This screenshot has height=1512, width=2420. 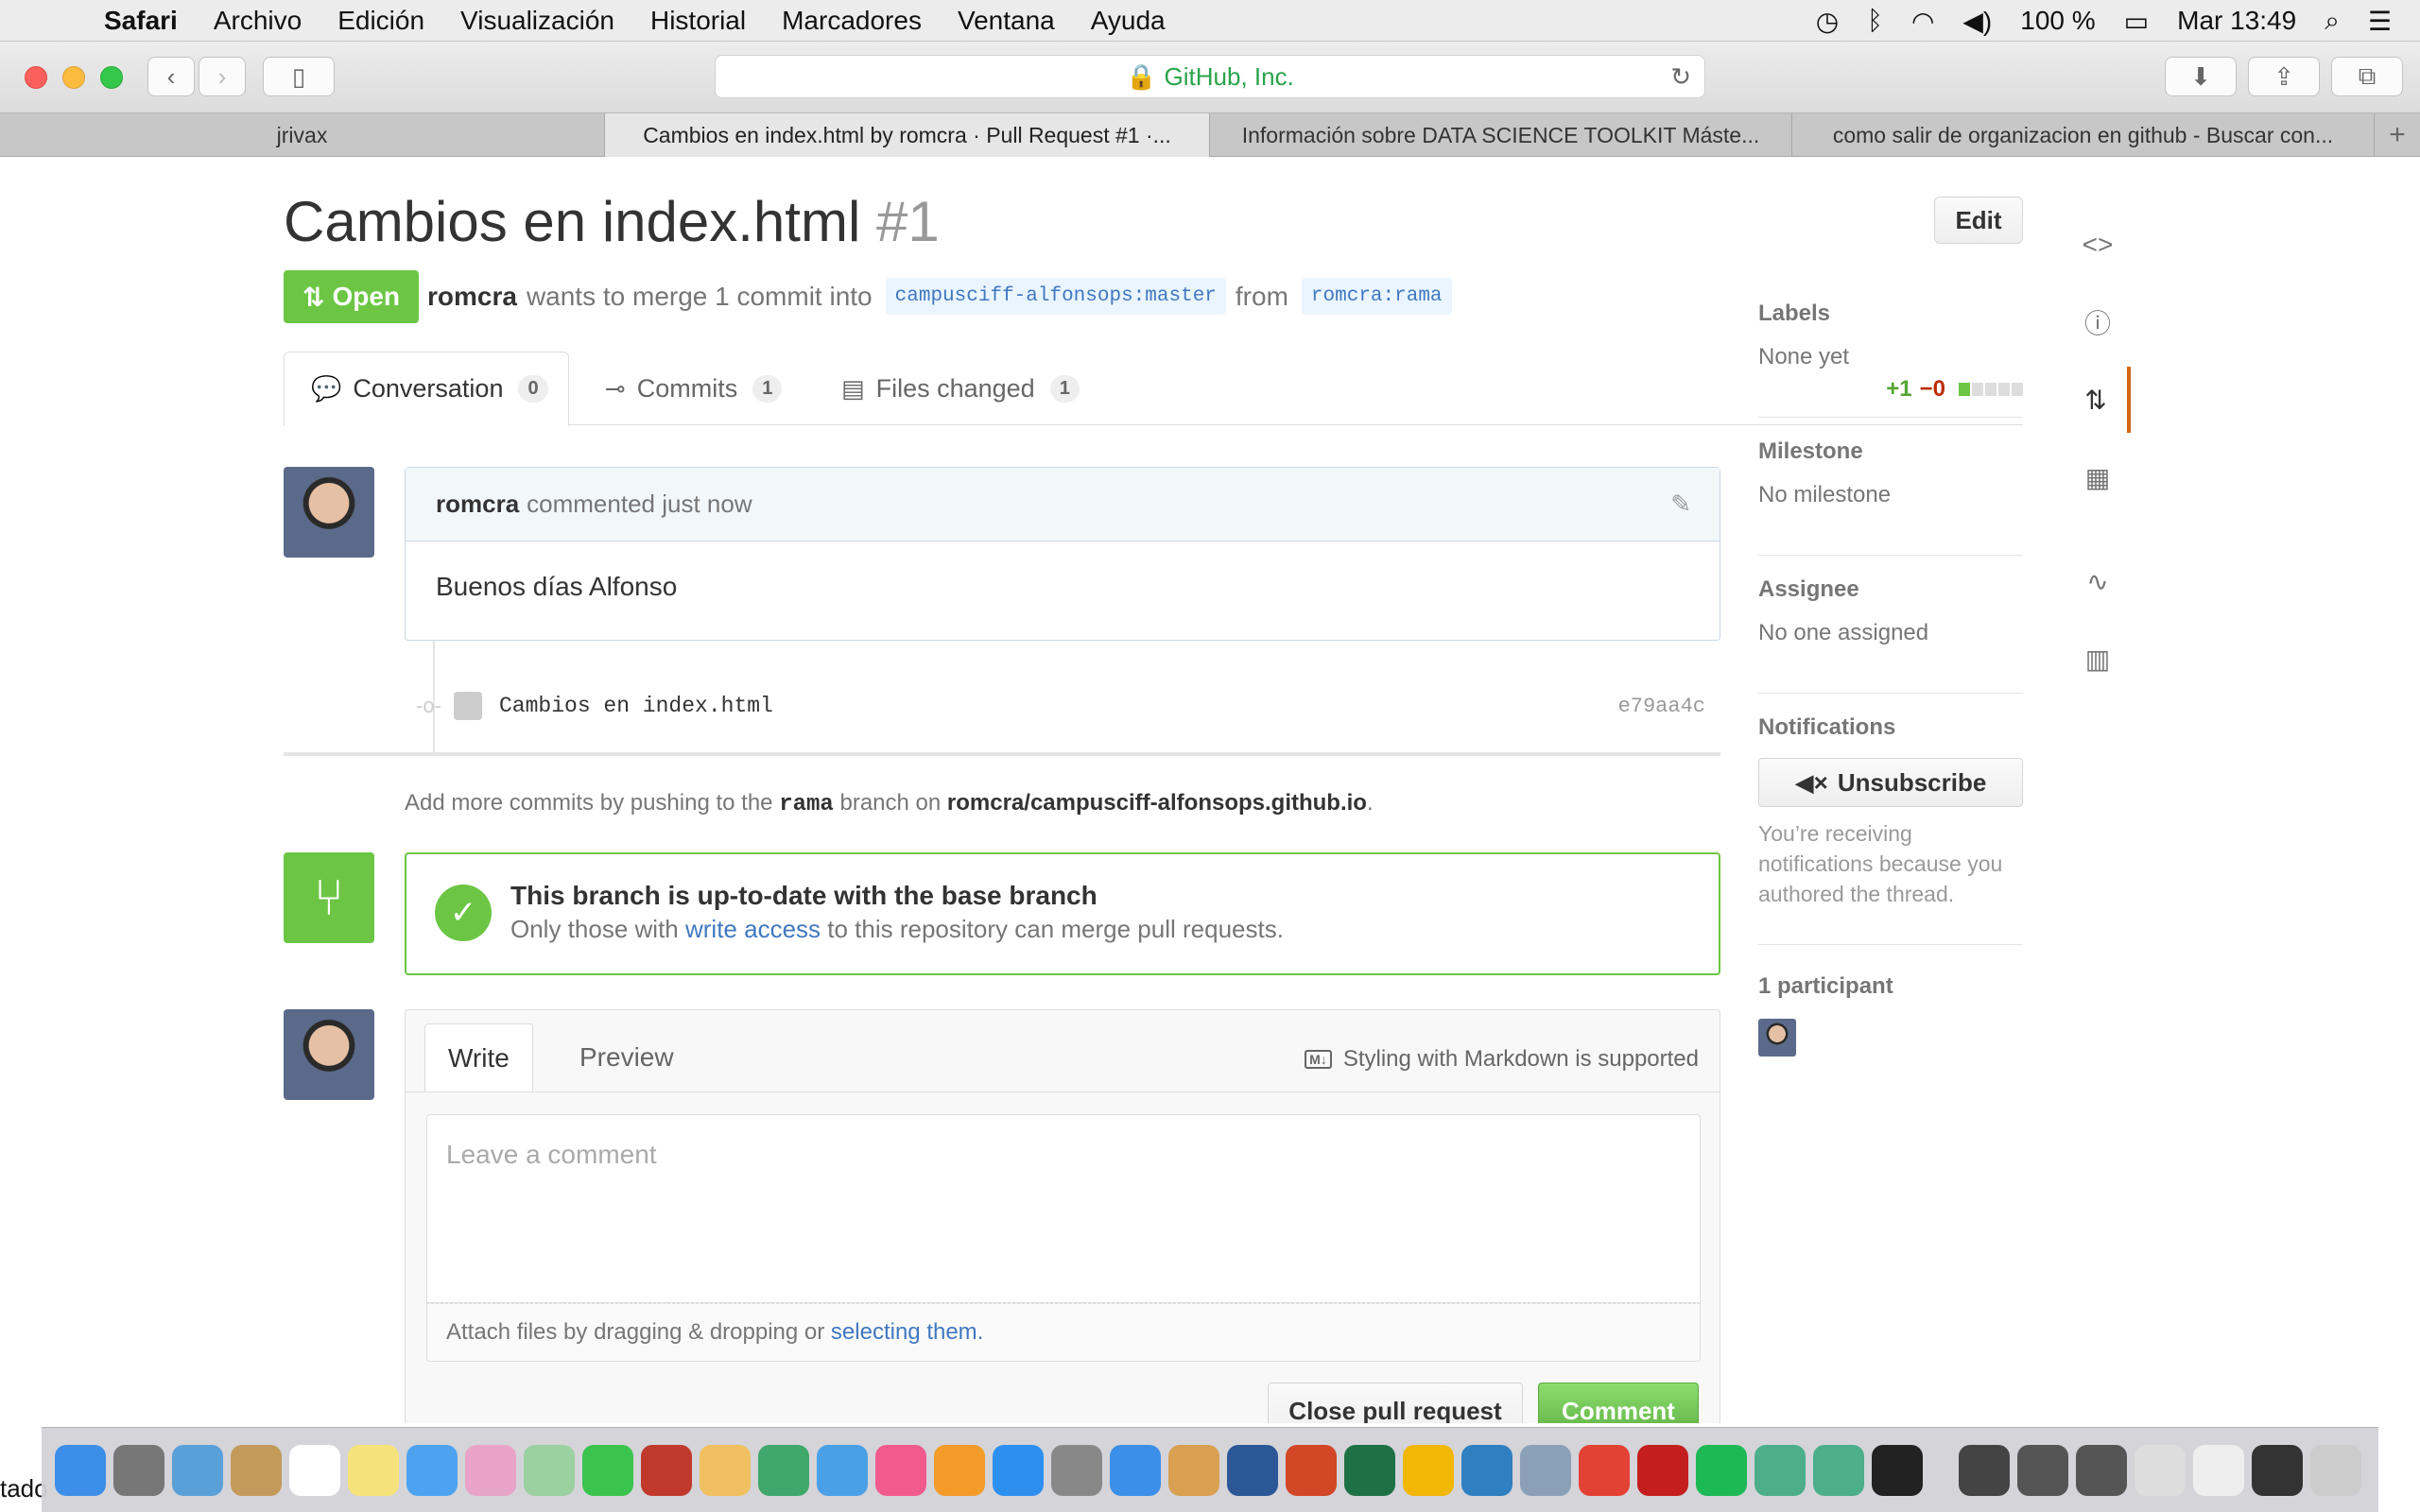 What do you see at coordinates (1076, 1470) in the screenshot?
I see `system-preferences-icon` at bounding box center [1076, 1470].